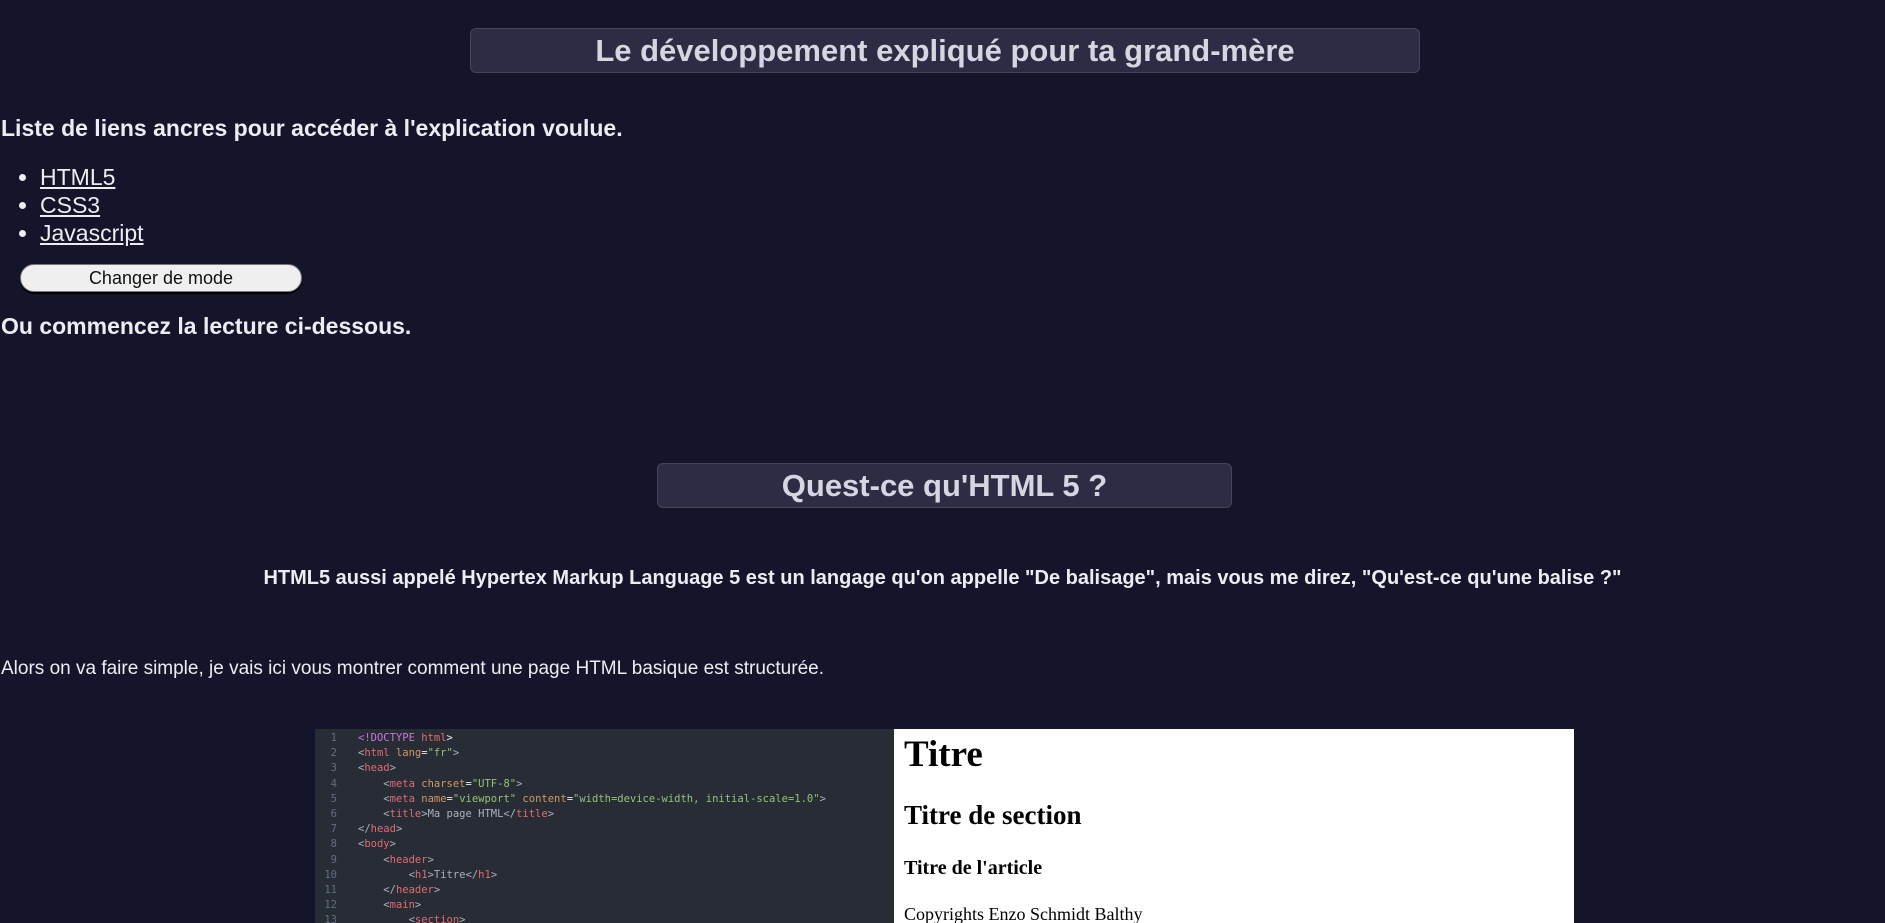 This screenshot has height=923, width=1885. I want to click on code-line: 6 <title>Ma page HTML</title>, so click(604, 814).